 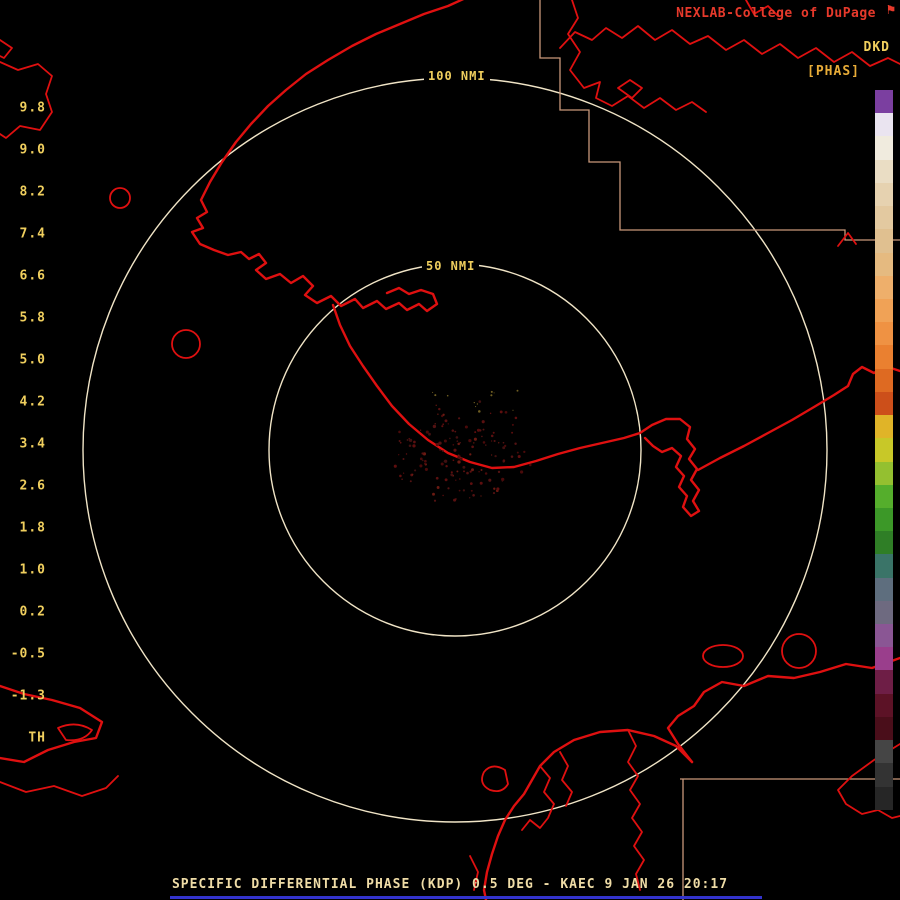 What do you see at coordinates (630, 89) in the screenshot?
I see `coastline-topright-loop` at bounding box center [630, 89].